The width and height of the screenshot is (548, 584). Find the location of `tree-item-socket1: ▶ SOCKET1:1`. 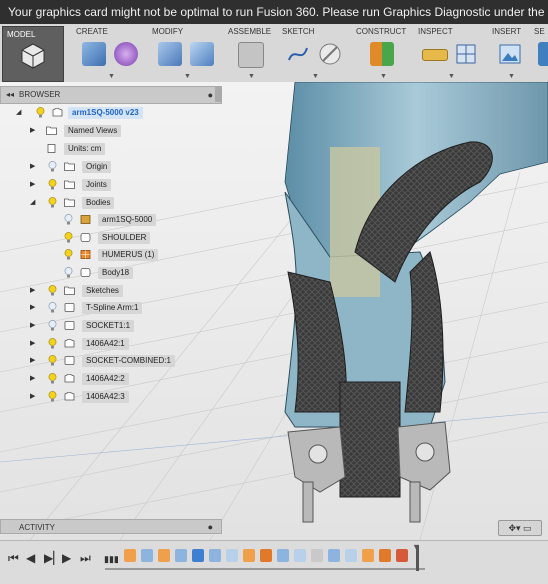

tree-item-socket1: ▶ SOCKET1:1 is located at coordinates (111, 326).